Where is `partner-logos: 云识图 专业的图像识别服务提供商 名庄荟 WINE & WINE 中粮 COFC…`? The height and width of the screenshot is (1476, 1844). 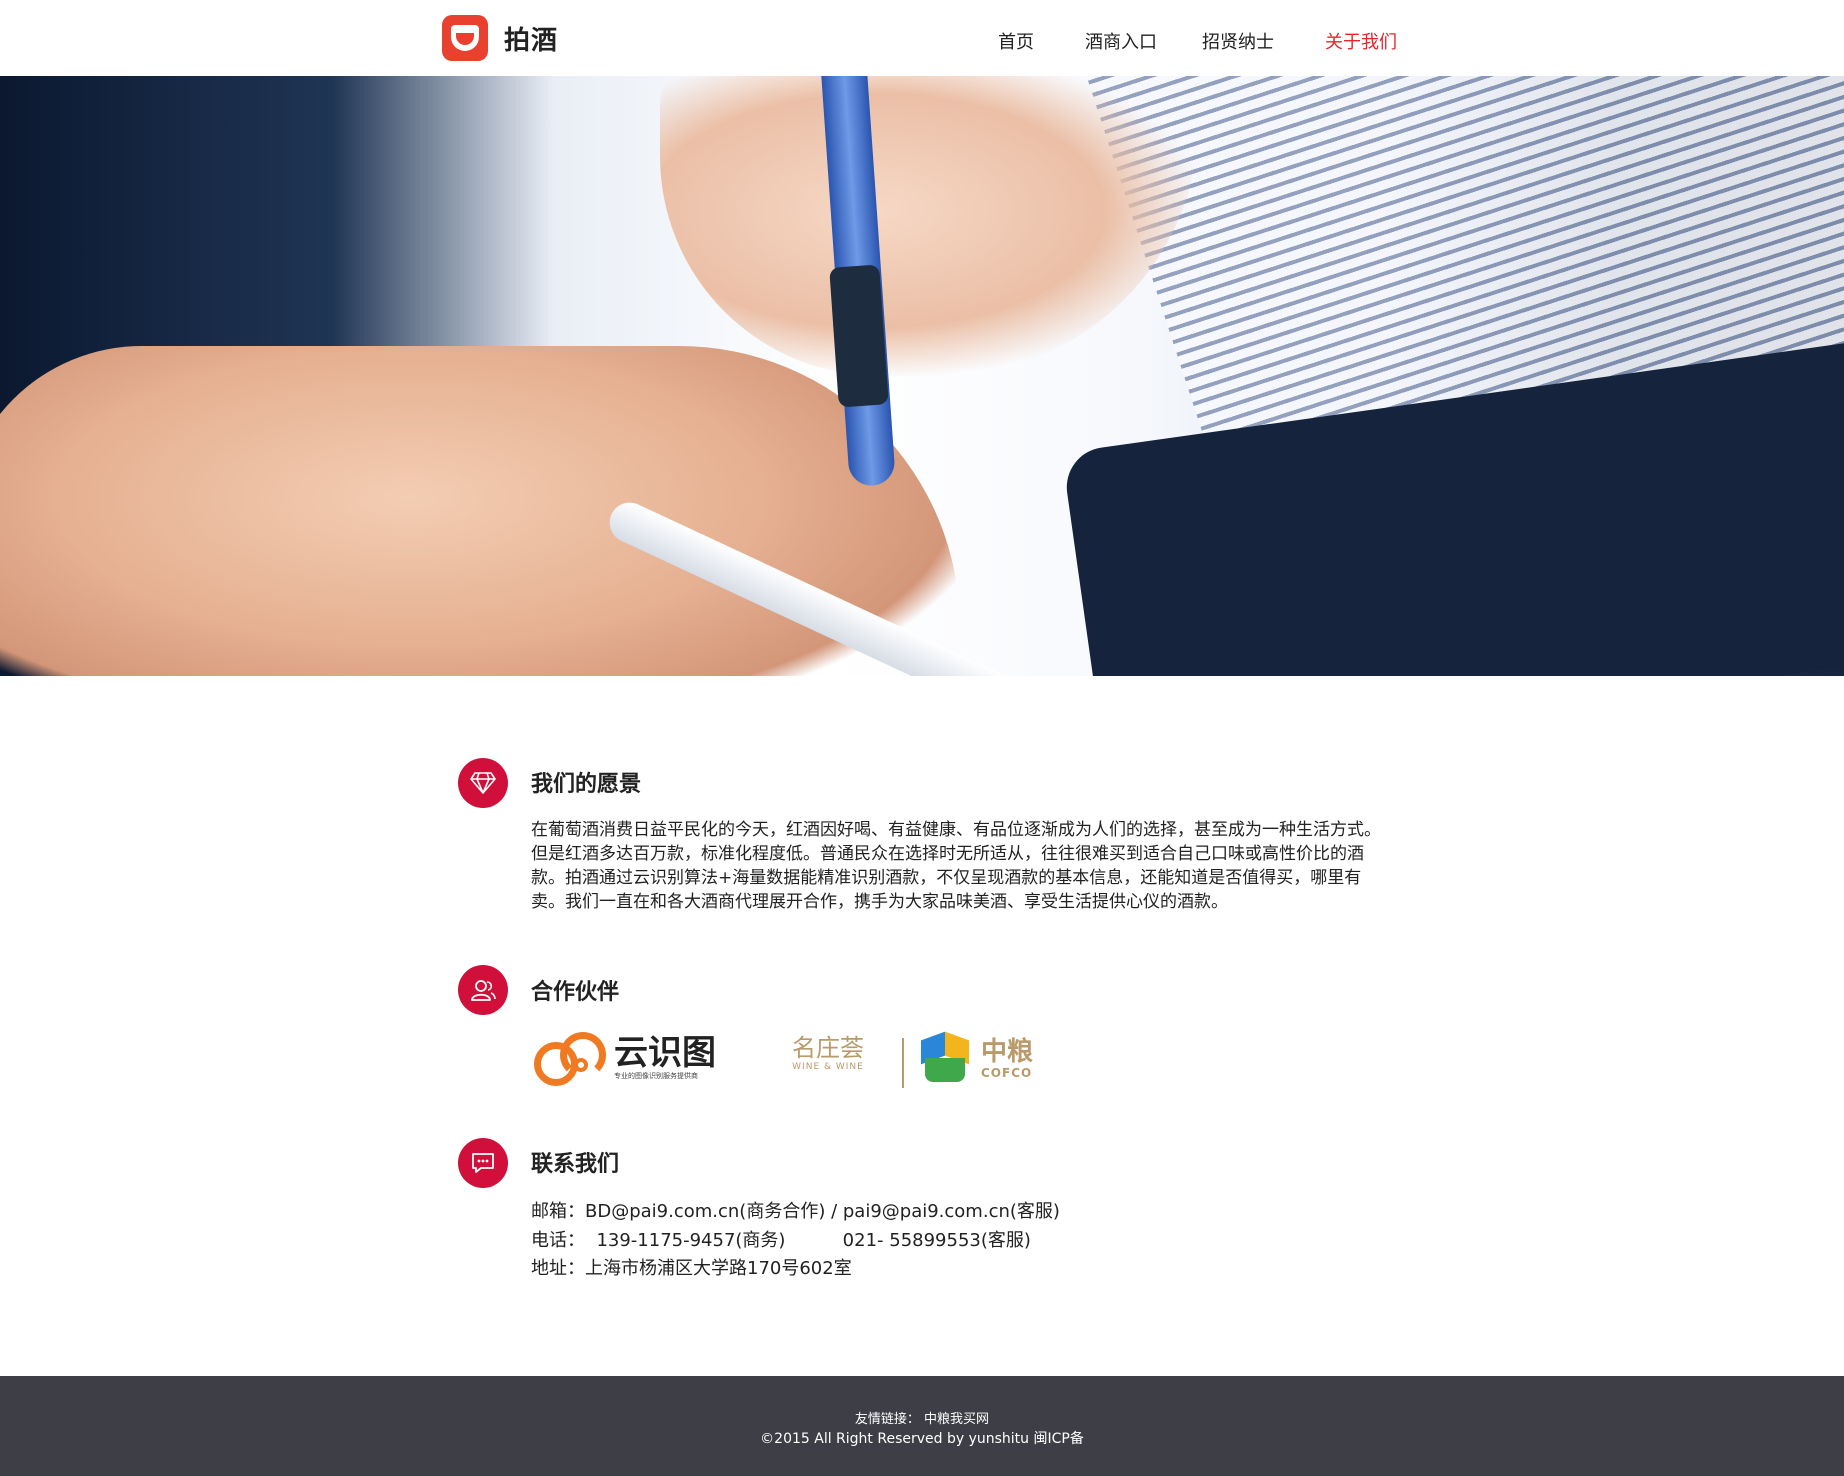 partner-logos: 云识图 专业的图像识别服务提供商 名庄荟 WINE & WINE 中粮 COFC… is located at coordinates (792, 1060).